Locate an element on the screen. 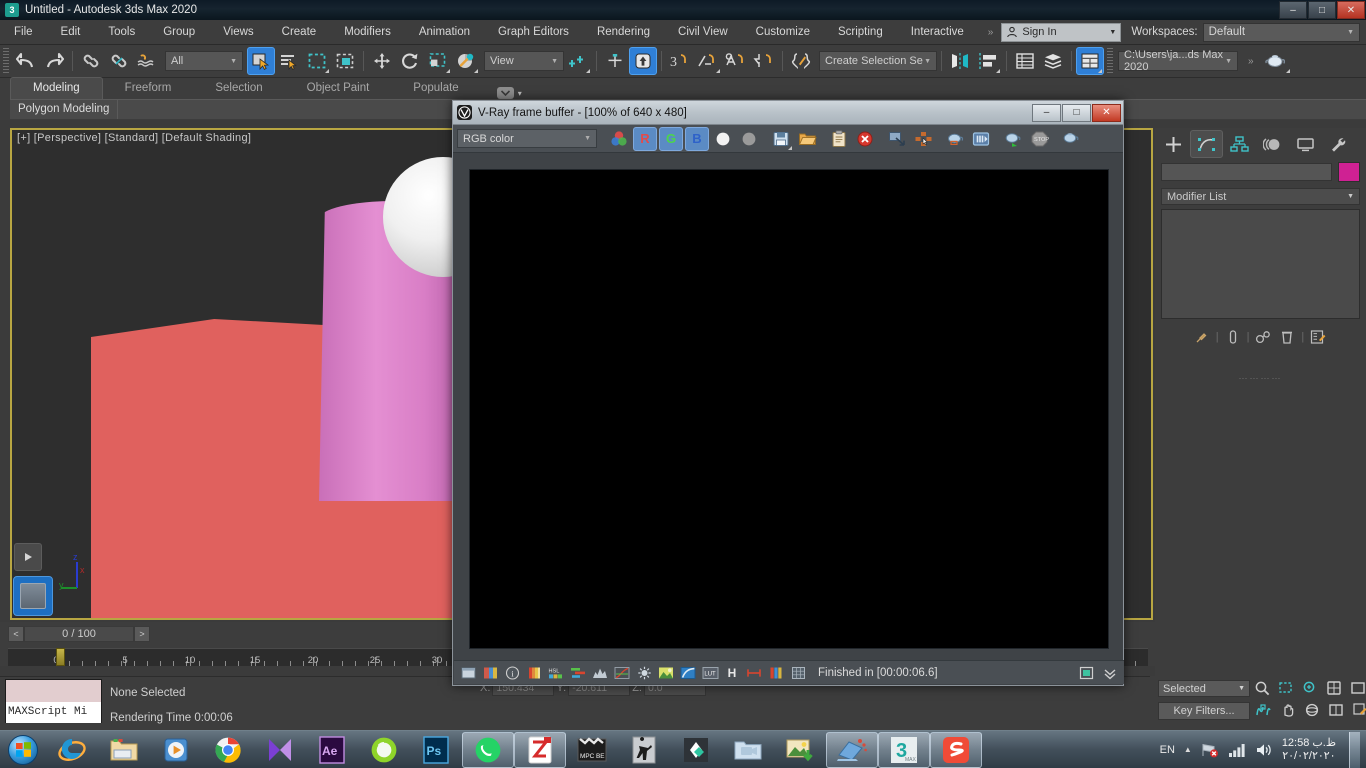 This screenshot has height=768, width=1366. snagit-icon is located at coordinates (956, 749).